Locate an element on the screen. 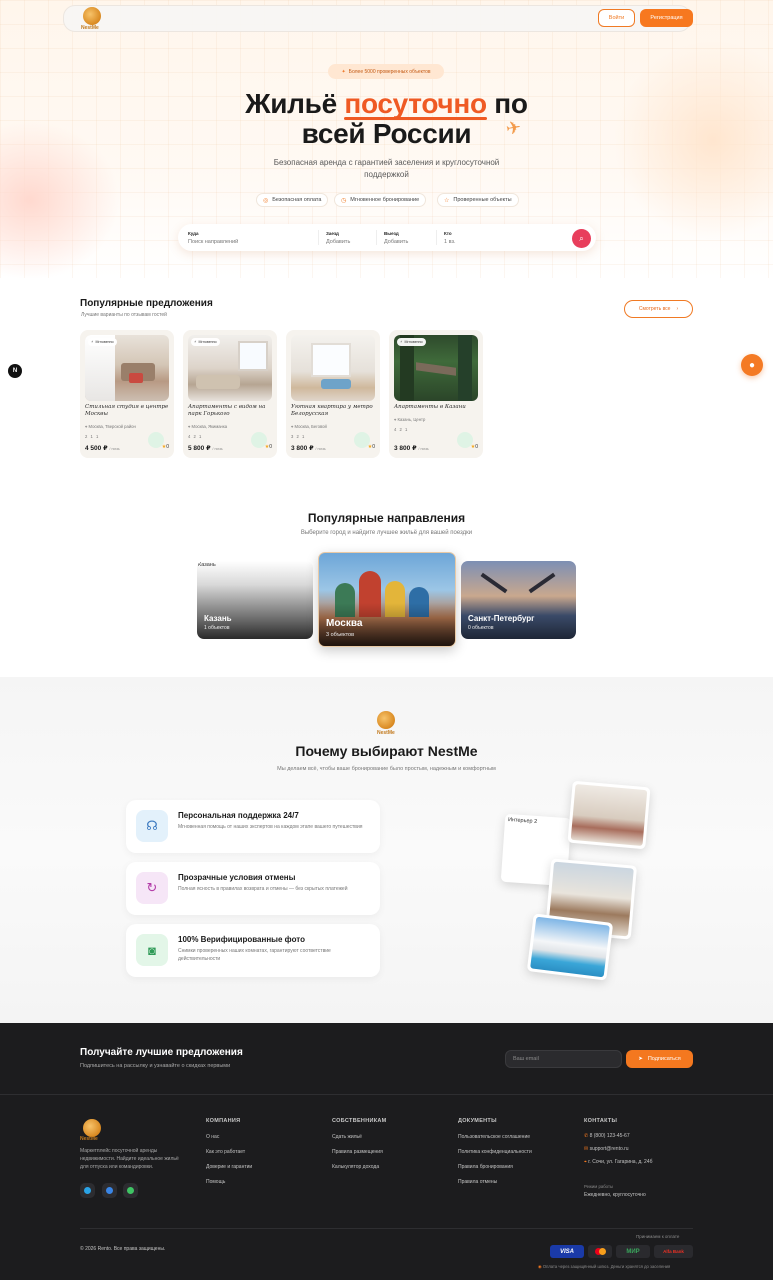  subscribe-button: ➤ Подписаться is located at coordinates (659, 1059).